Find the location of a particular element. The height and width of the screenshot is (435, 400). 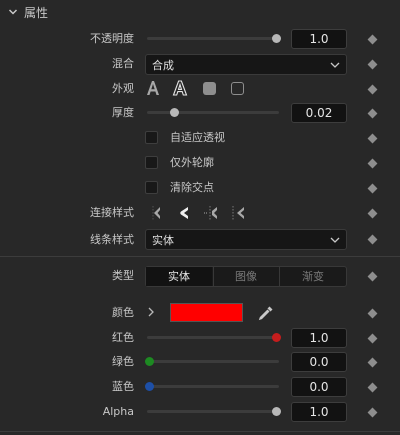

blend-dropdown: 合成 is located at coordinates (246, 64).